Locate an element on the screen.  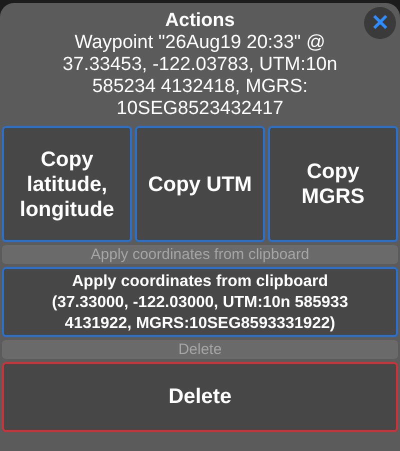
dialog-message: Waypoint "26Aug19 20:33" @ 37.33453, -122.03783, UTM:10n 585234 4132418, MGRS: 10SEG8523432417 is located at coordinates (200, 76).